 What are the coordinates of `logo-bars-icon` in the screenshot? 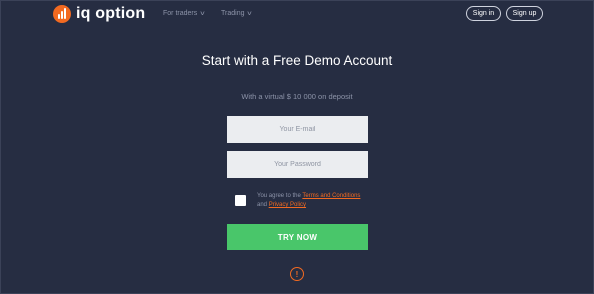 It's located at (62, 14).